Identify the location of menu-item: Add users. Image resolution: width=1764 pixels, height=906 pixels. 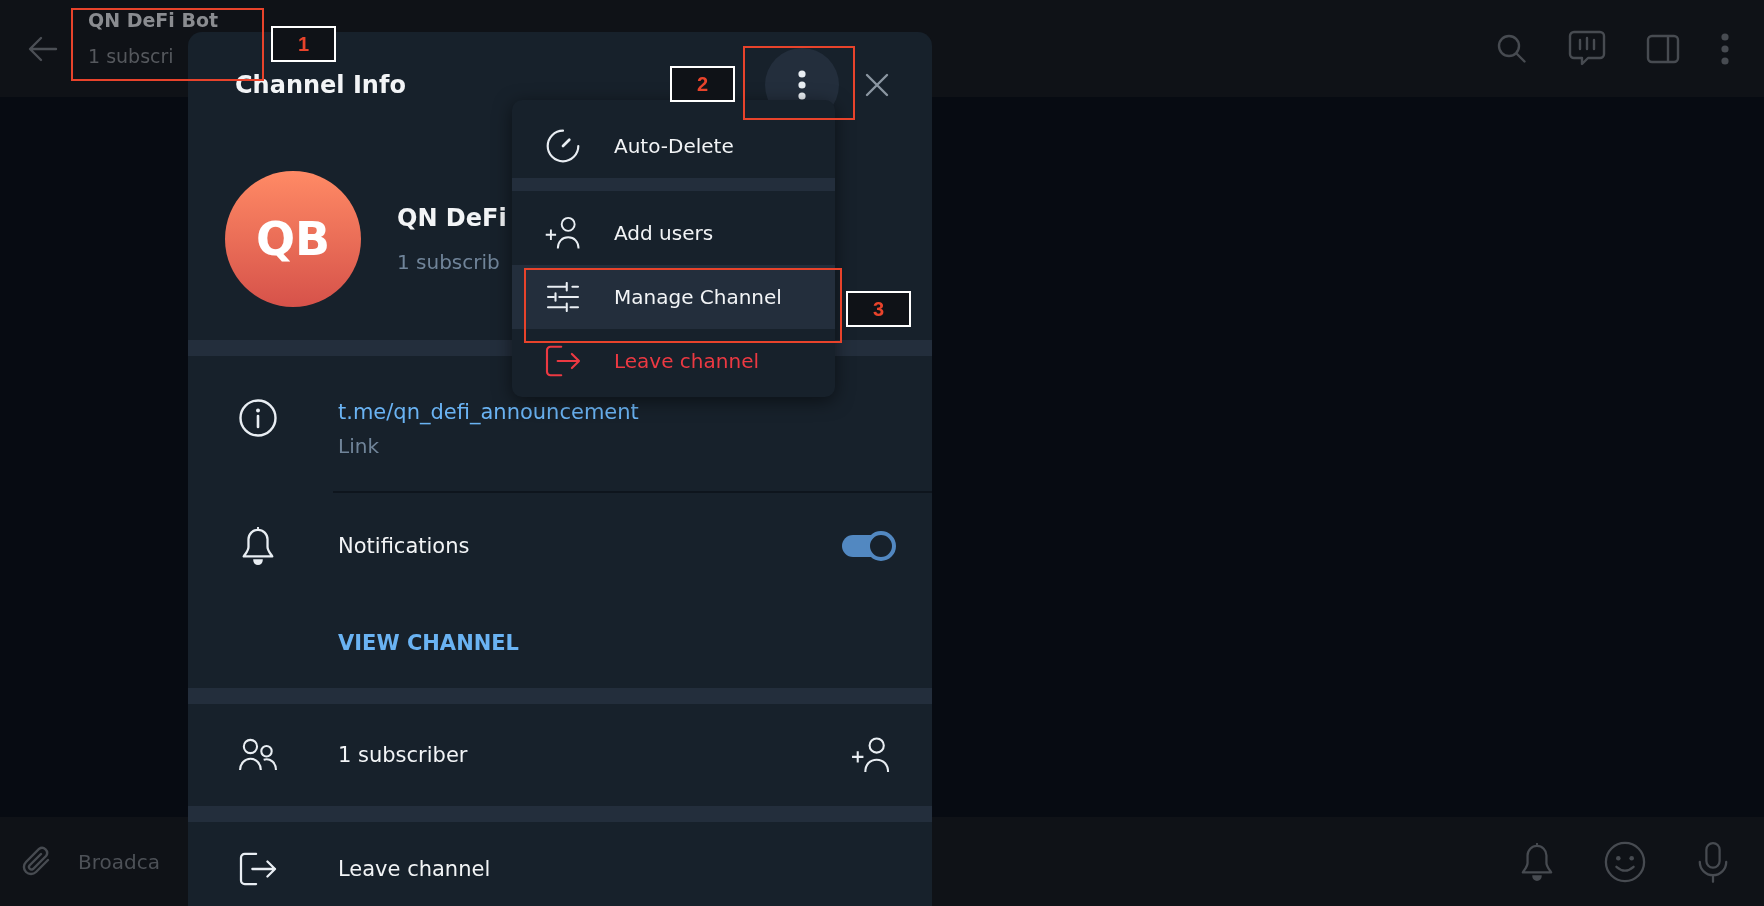
(673, 233).